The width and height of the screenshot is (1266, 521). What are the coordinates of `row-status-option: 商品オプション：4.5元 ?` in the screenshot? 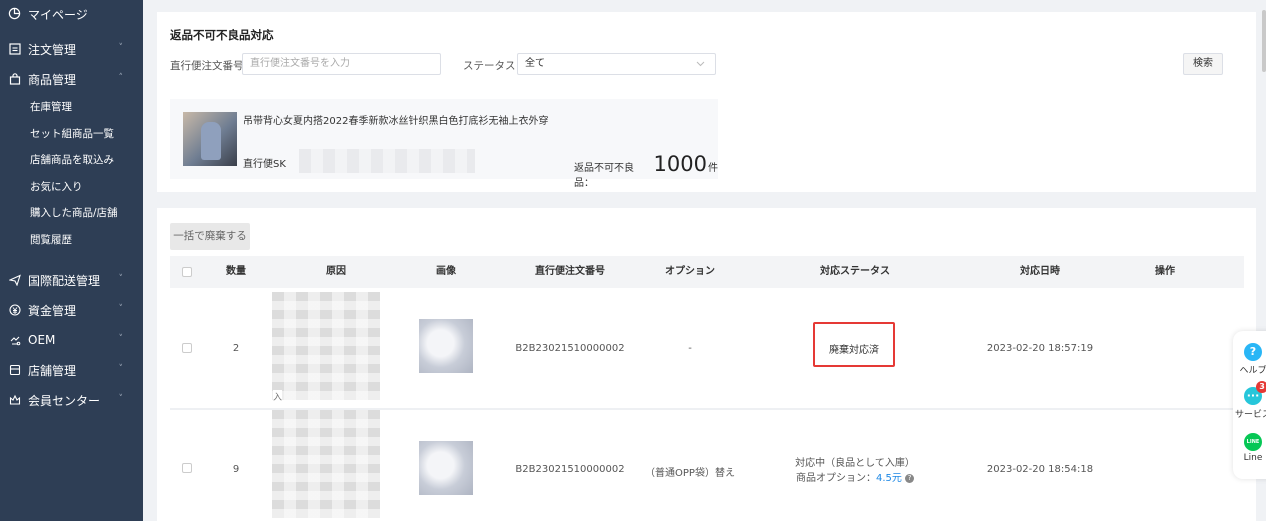 It's located at (855, 478).